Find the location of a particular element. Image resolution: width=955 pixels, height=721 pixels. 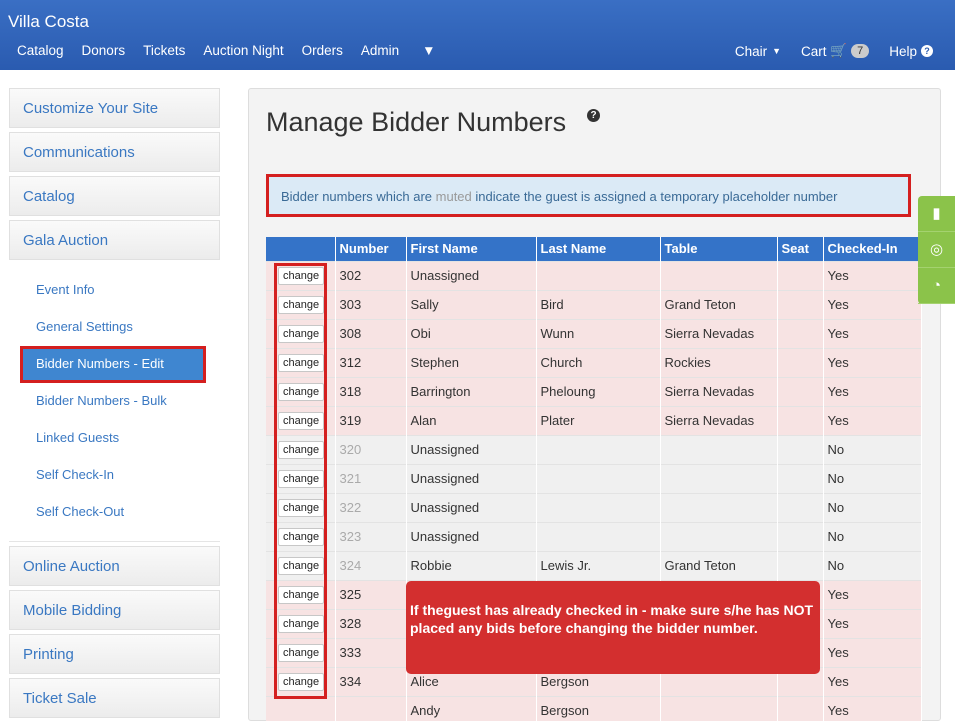

nav-help-label: Help is located at coordinates (903, 51).